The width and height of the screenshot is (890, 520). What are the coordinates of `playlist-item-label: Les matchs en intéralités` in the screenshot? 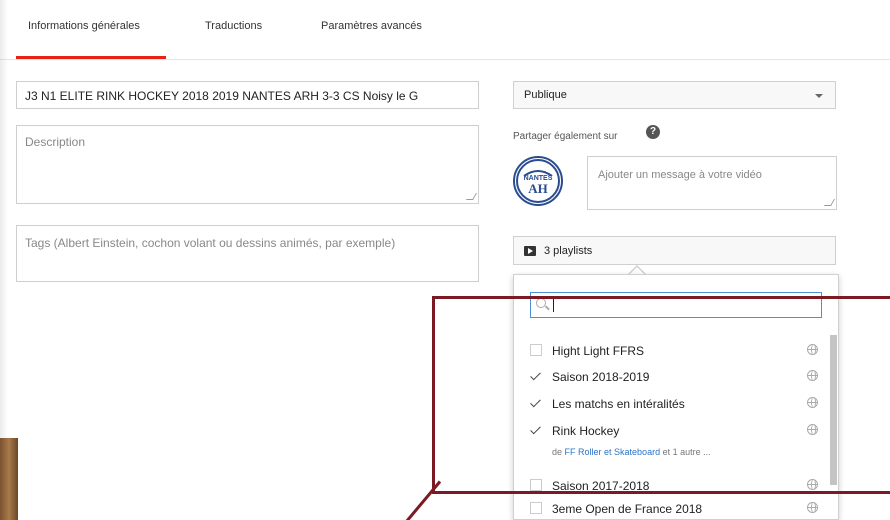 It's located at (618, 404).